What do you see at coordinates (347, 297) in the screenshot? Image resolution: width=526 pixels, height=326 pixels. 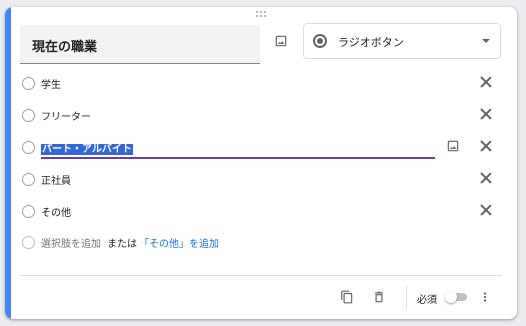 I see `copy-icon` at bounding box center [347, 297].